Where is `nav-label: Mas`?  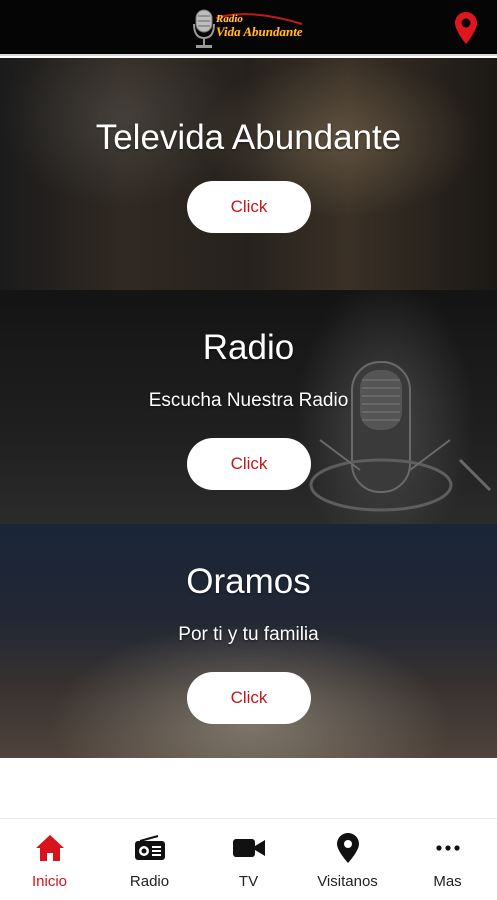
nav-label: Mas is located at coordinates (447, 881).